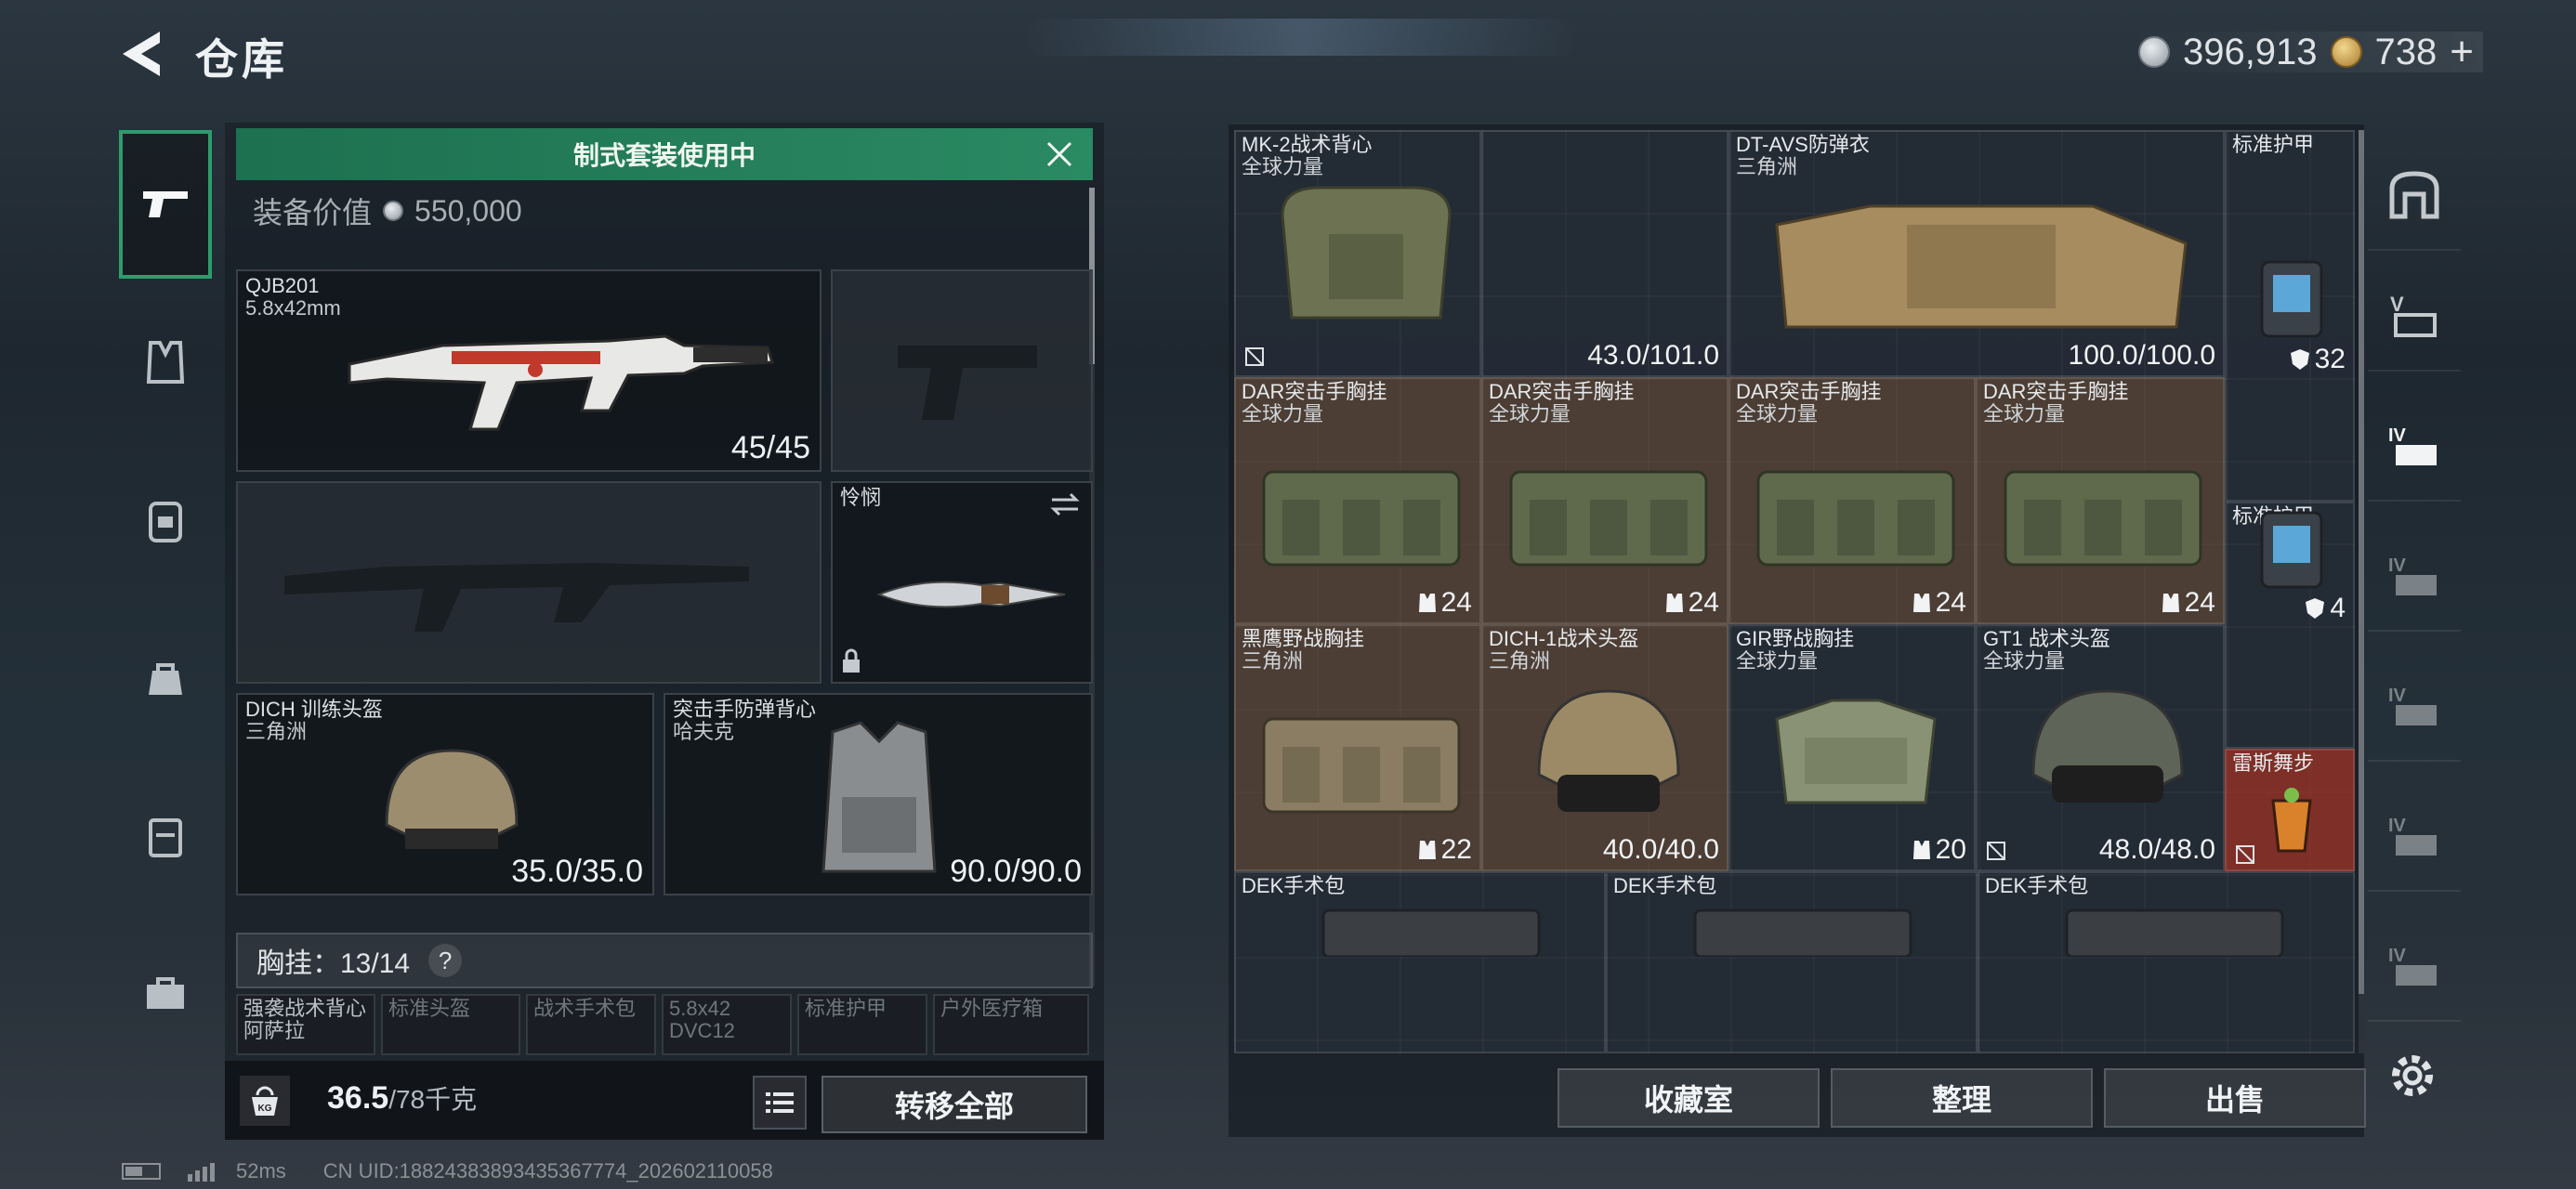 The width and height of the screenshot is (2576, 1189). Describe the element at coordinates (862, 1024) in the screenshot. I see `mini-slot-5: 标准护甲` at that location.